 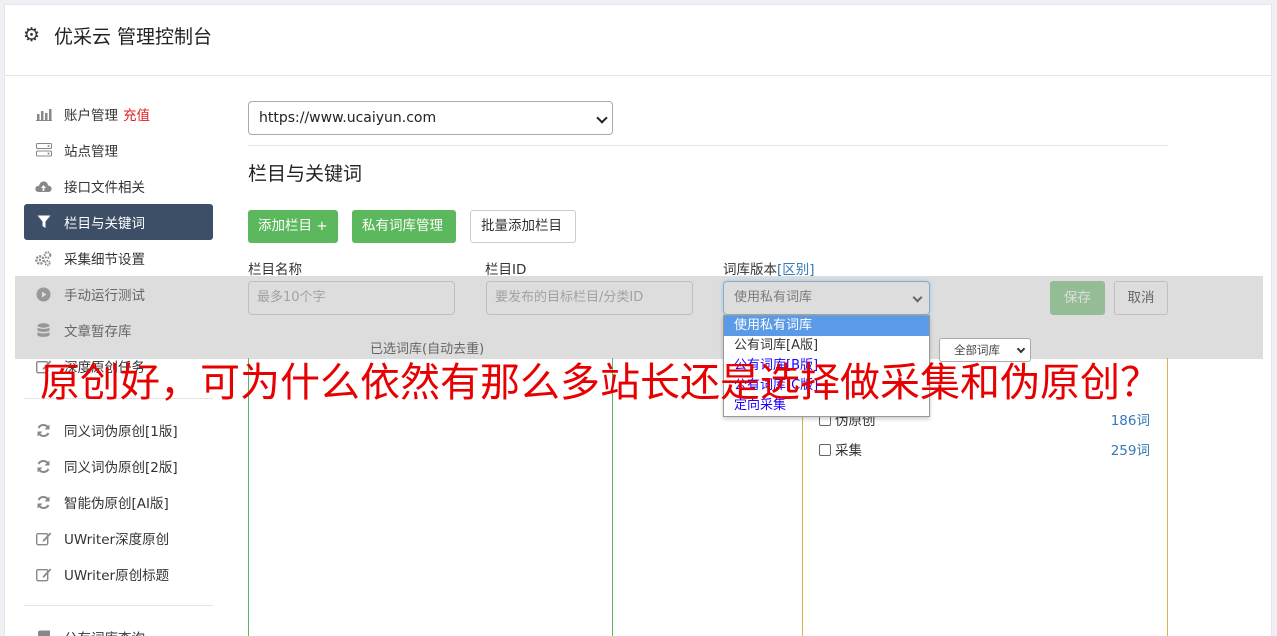 What do you see at coordinates (104, 260) in the screenshot?
I see `sidebar-item-label: 采集细节设置` at bounding box center [104, 260].